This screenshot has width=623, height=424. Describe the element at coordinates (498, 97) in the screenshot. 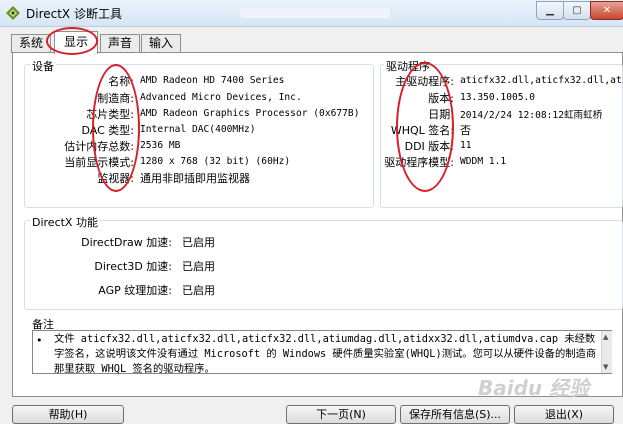

I see `driver-version-value: 13.350.1005.0` at that location.